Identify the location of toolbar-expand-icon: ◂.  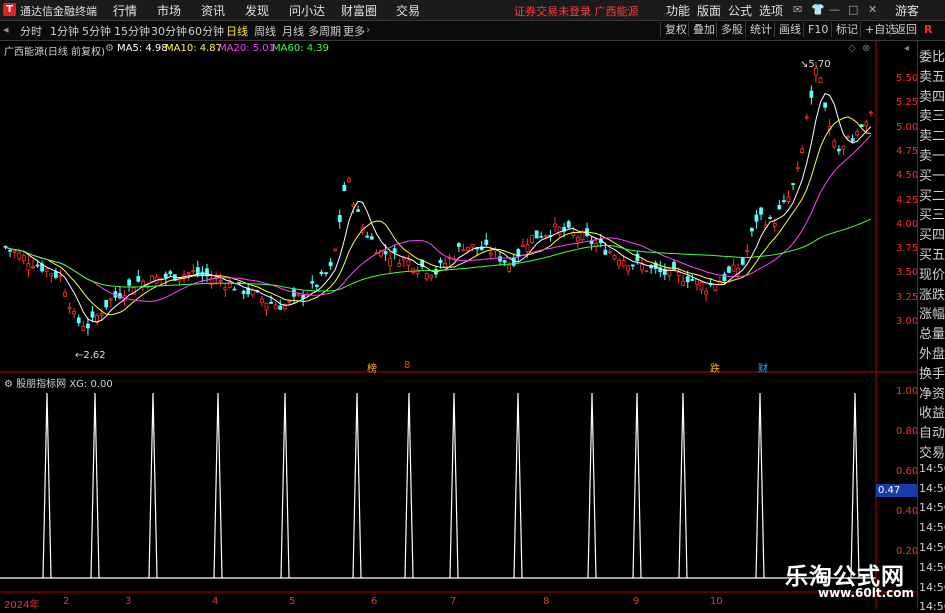
(6, 29).